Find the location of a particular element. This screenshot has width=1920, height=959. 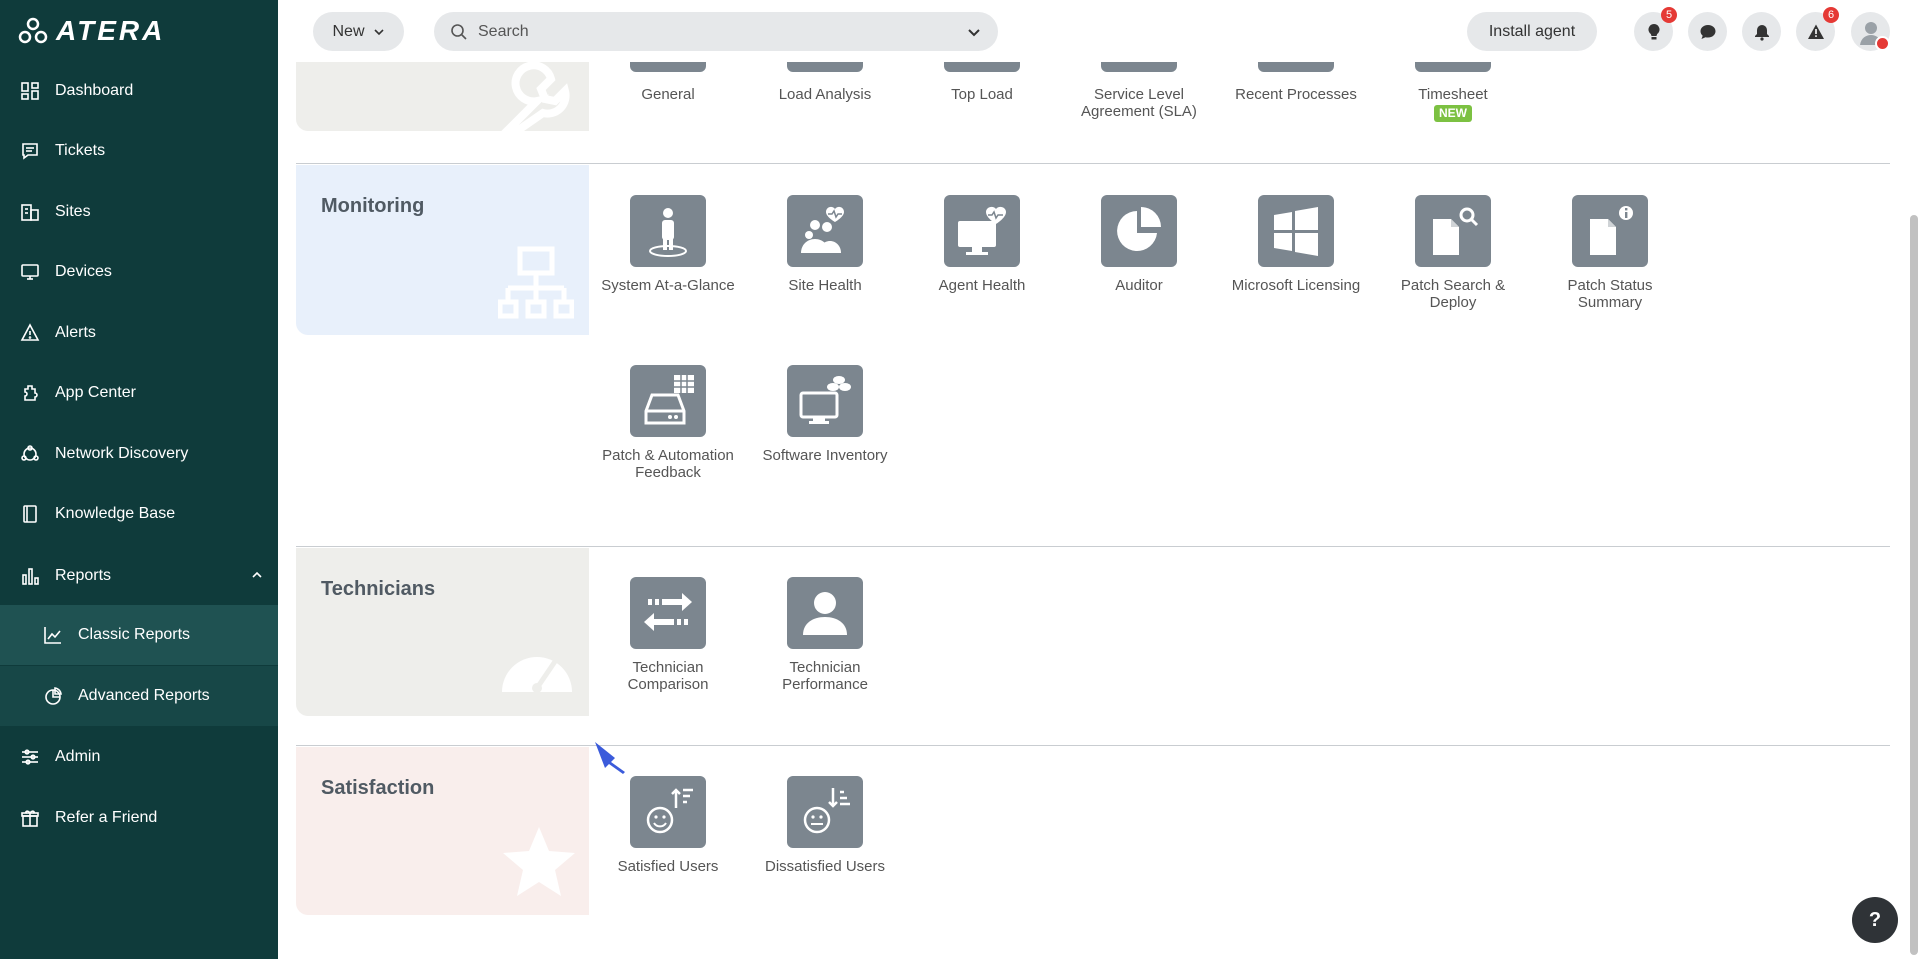

section-title-technicians: Technicians is located at coordinates (378, 589).